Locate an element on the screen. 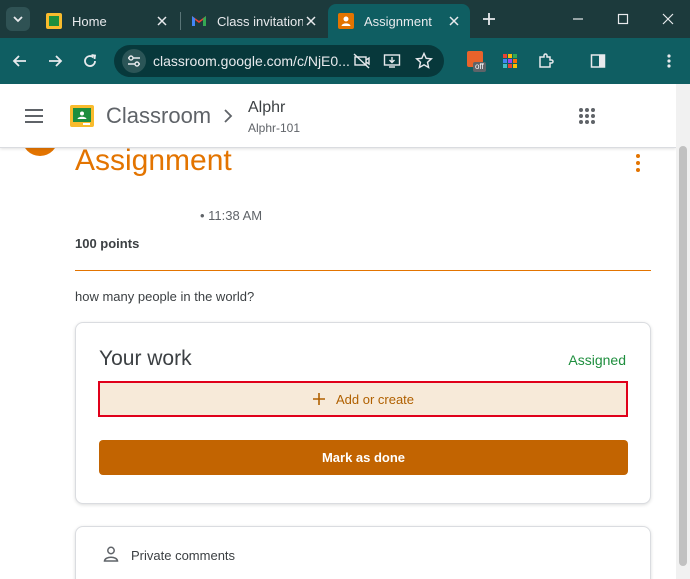  mark-as-done-button: Mark as done is located at coordinates (363, 457).